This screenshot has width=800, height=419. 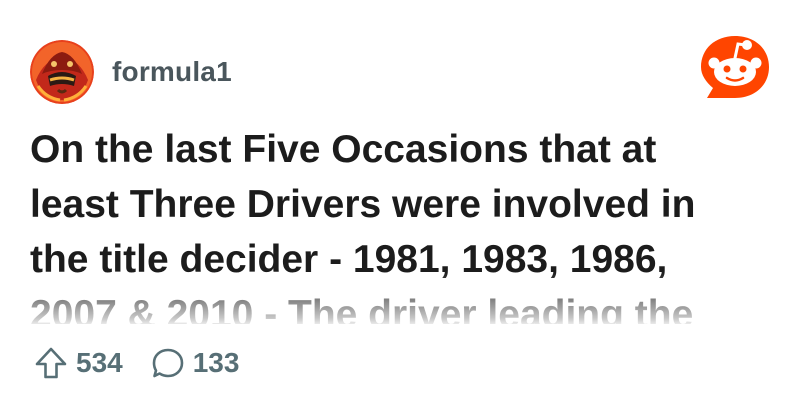 I want to click on comment-bubble-icon, so click(x=168, y=363).